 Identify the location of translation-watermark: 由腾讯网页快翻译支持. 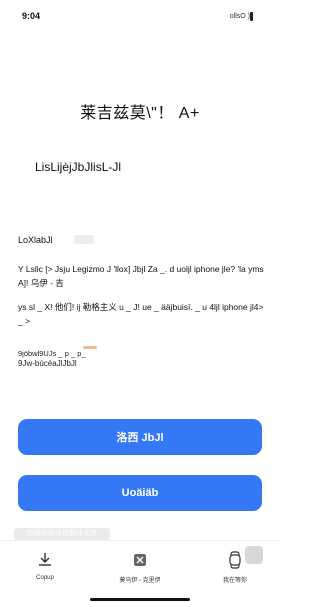
(62, 534).